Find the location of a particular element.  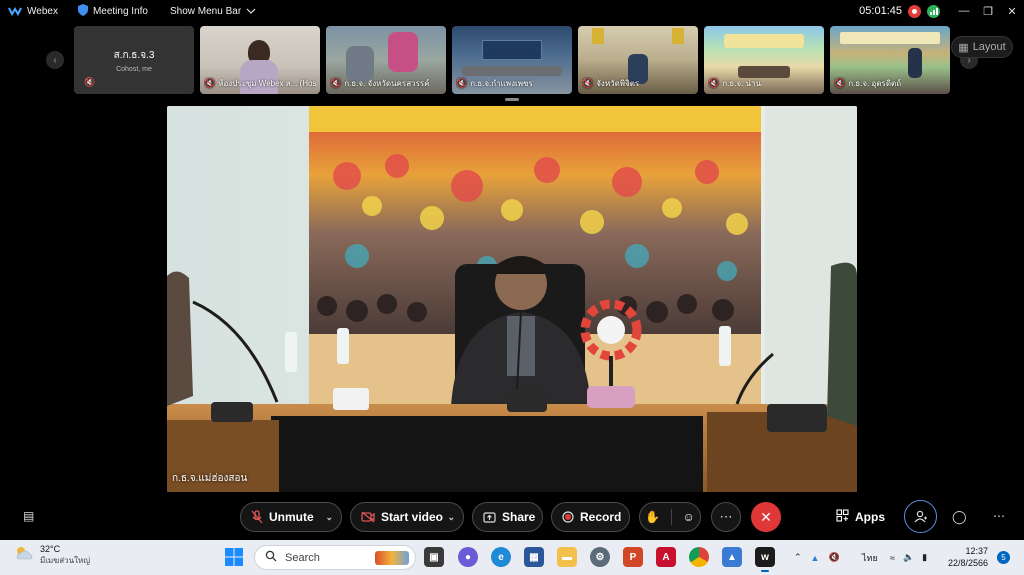

reactions-icon: ☺ is located at coordinates (688, 517).